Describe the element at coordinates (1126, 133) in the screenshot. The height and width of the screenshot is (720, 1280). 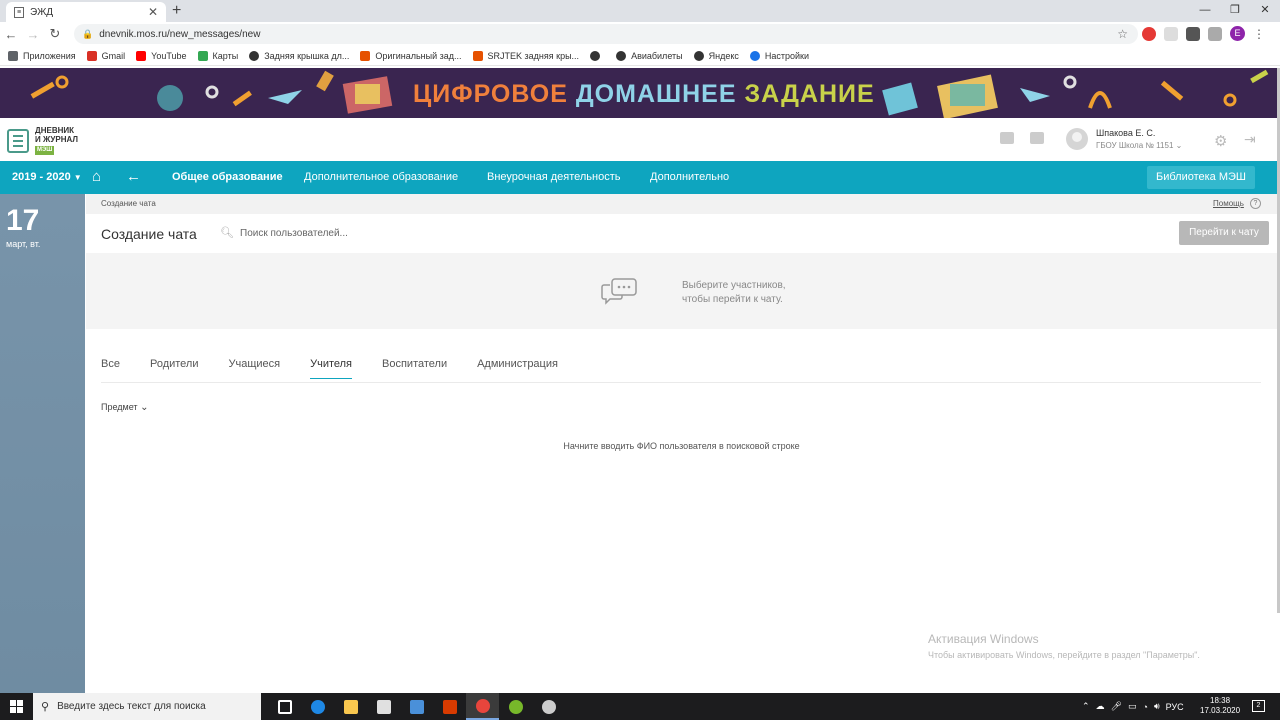
I see `user-name: Шпакова Е. С.` at that location.